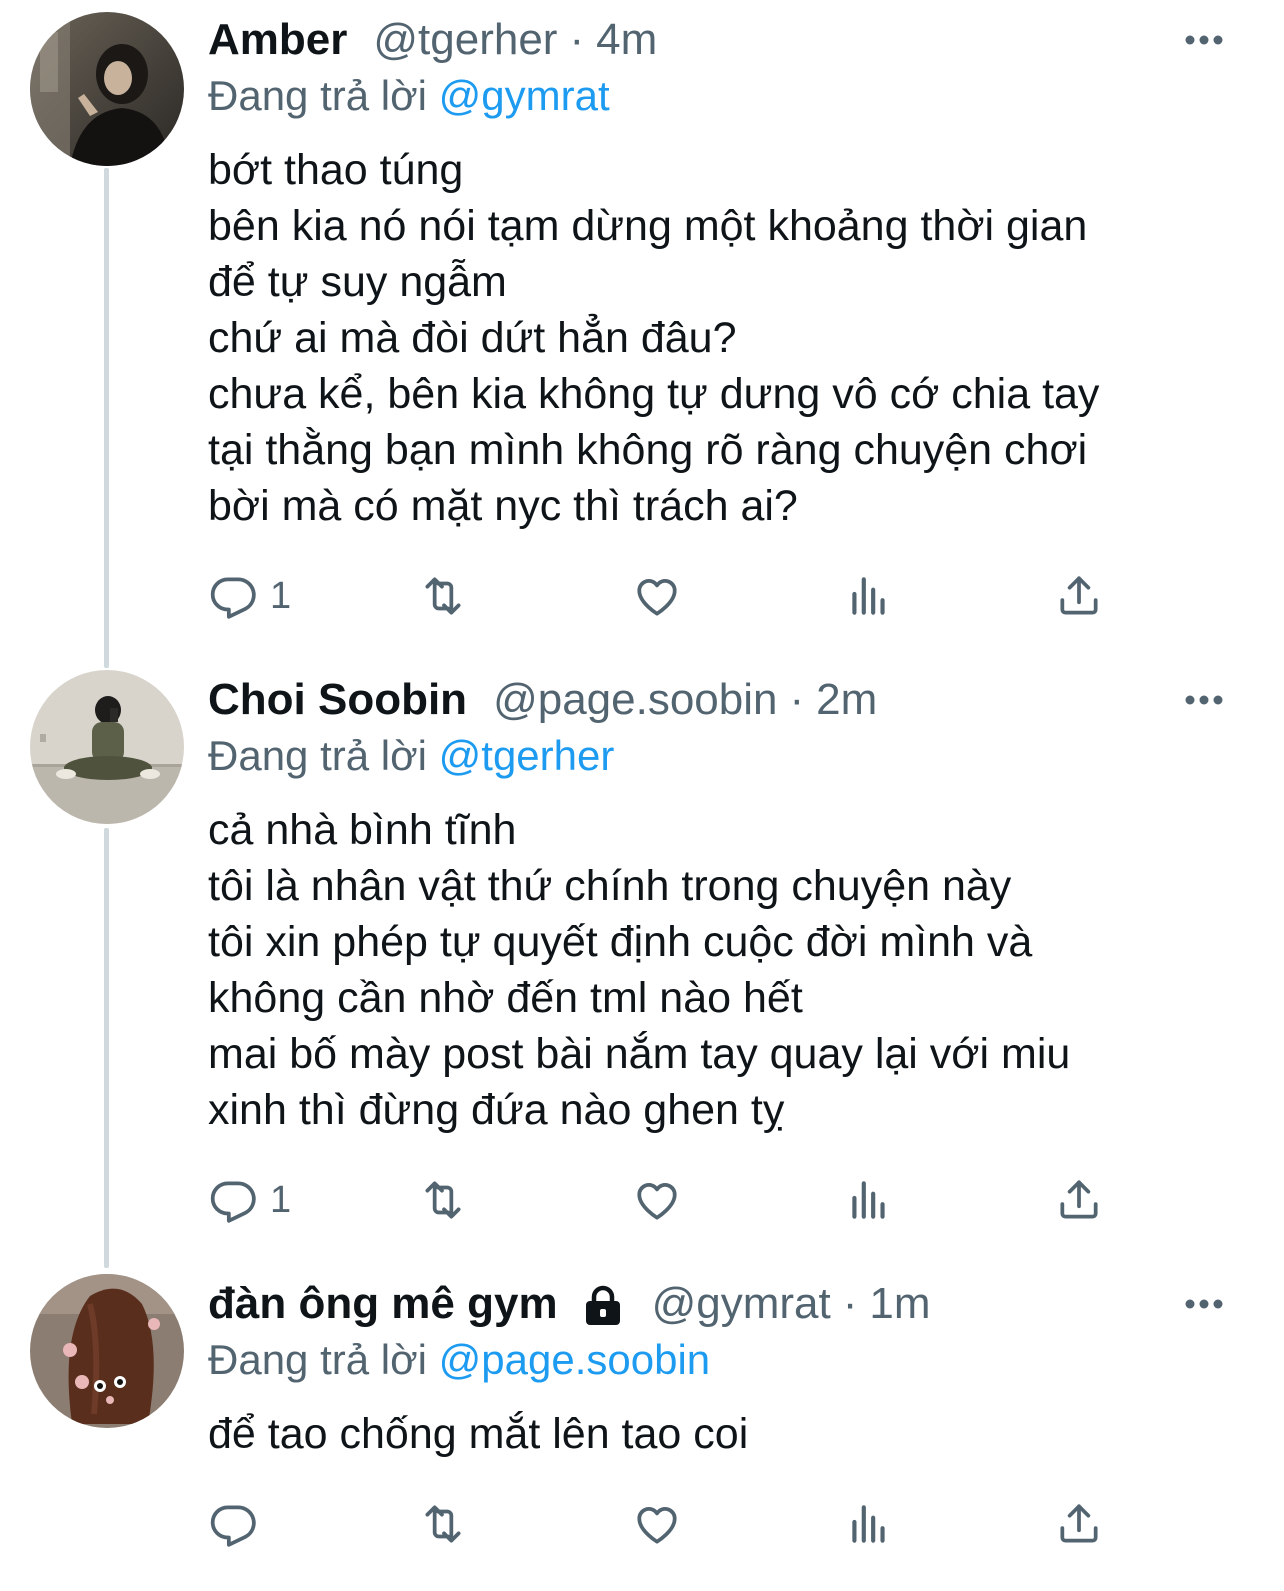 The image size is (1284, 1591). Describe the element at coordinates (336, 170) in the screenshot. I see `tweet-text-line: bớt thao túng` at that location.